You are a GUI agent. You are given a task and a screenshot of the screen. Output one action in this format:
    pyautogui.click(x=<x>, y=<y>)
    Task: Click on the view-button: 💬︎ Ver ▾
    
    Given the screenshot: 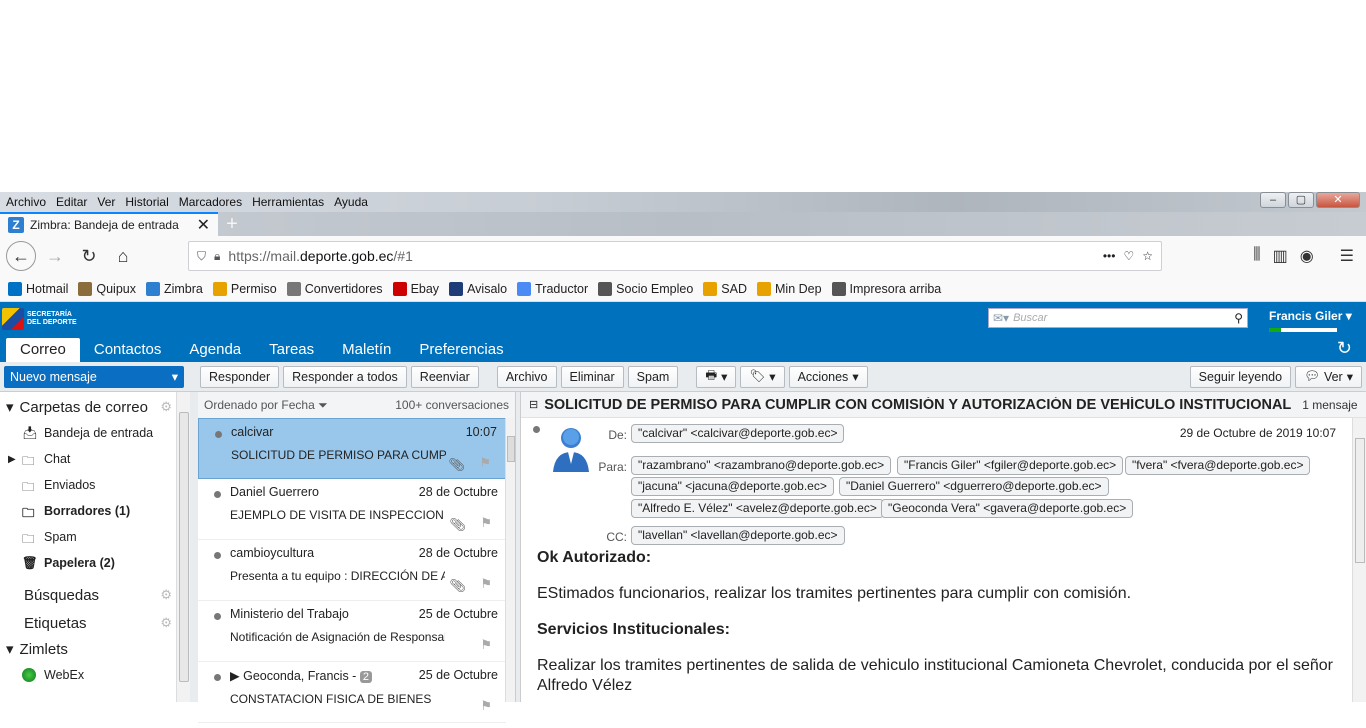 What is the action you would take?
    pyautogui.click(x=1328, y=376)
    